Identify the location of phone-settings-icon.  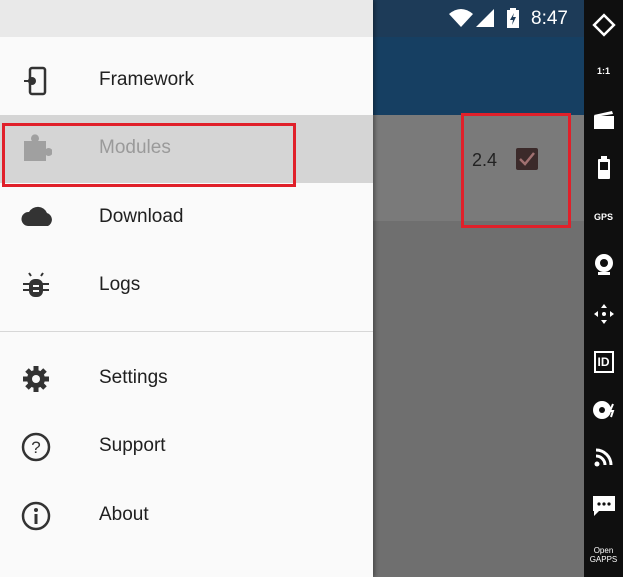
(36, 81).